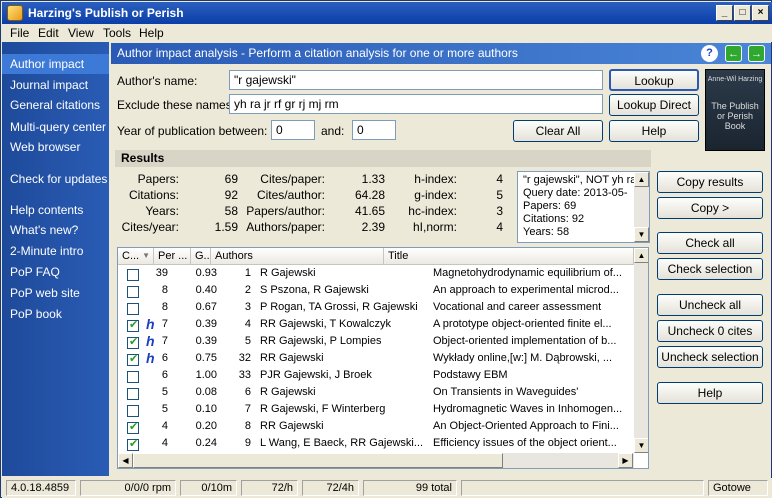  What do you see at coordinates (55, 105) in the screenshot?
I see `sidebar-item-general-citations: General citations` at bounding box center [55, 105].